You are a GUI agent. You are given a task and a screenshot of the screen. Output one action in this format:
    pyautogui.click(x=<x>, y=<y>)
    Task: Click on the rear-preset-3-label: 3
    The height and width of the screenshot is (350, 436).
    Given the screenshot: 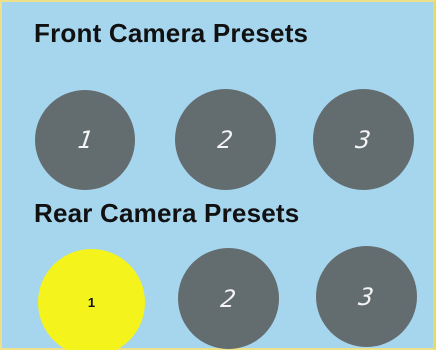 What is the action you would take?
    pyautogui.click(x=366, y=296)
    